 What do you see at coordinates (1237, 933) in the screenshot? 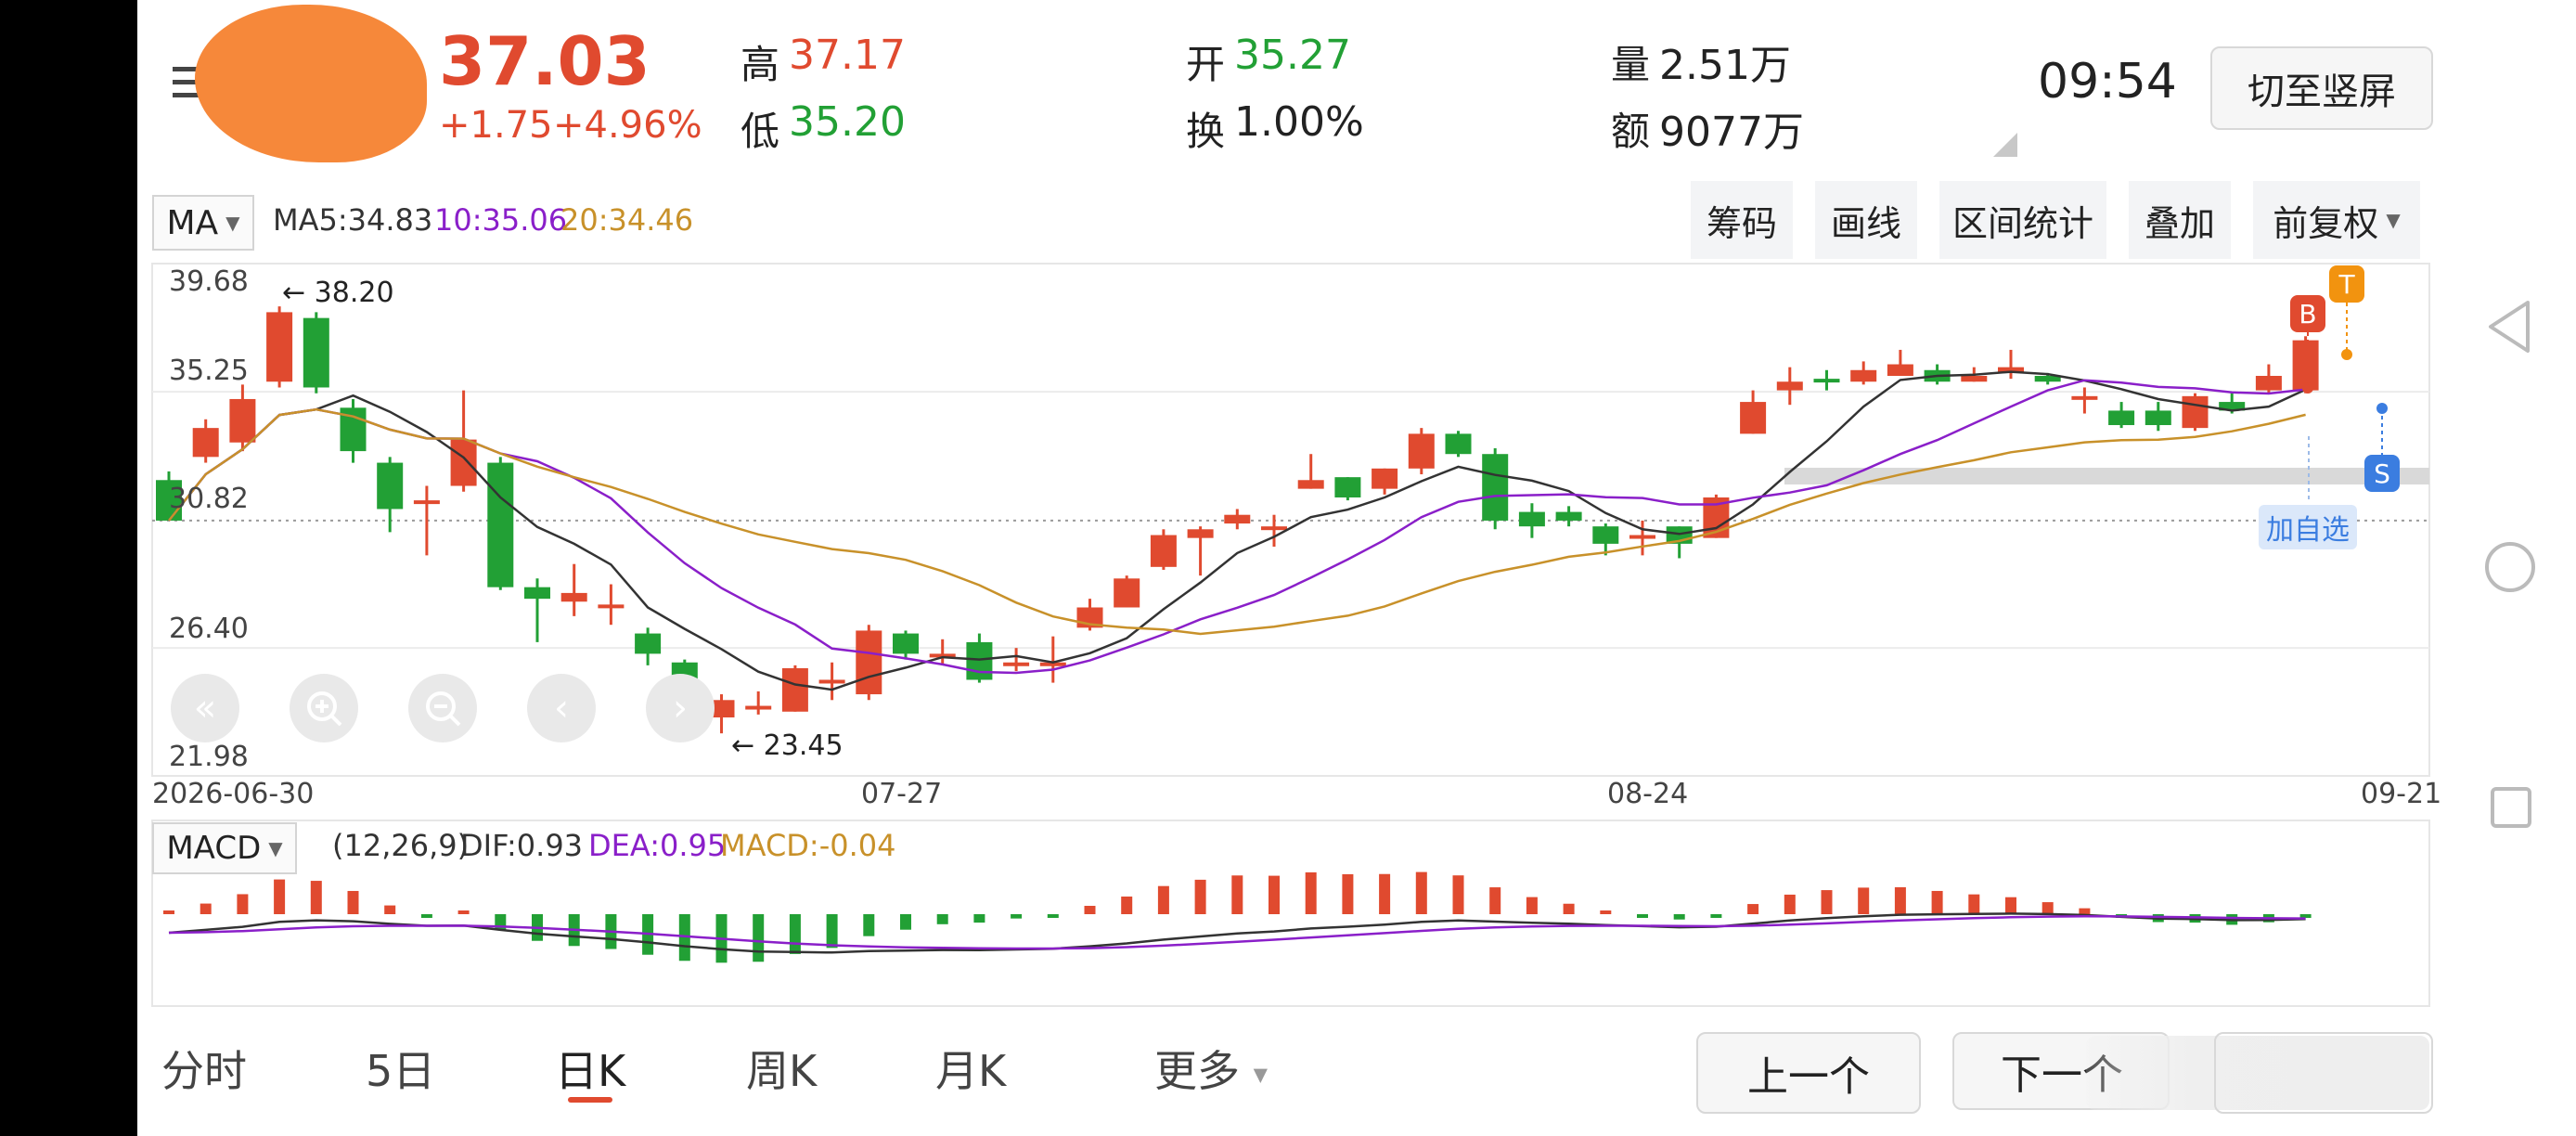
I see `dif-line` at bounding box center [1237, 933].